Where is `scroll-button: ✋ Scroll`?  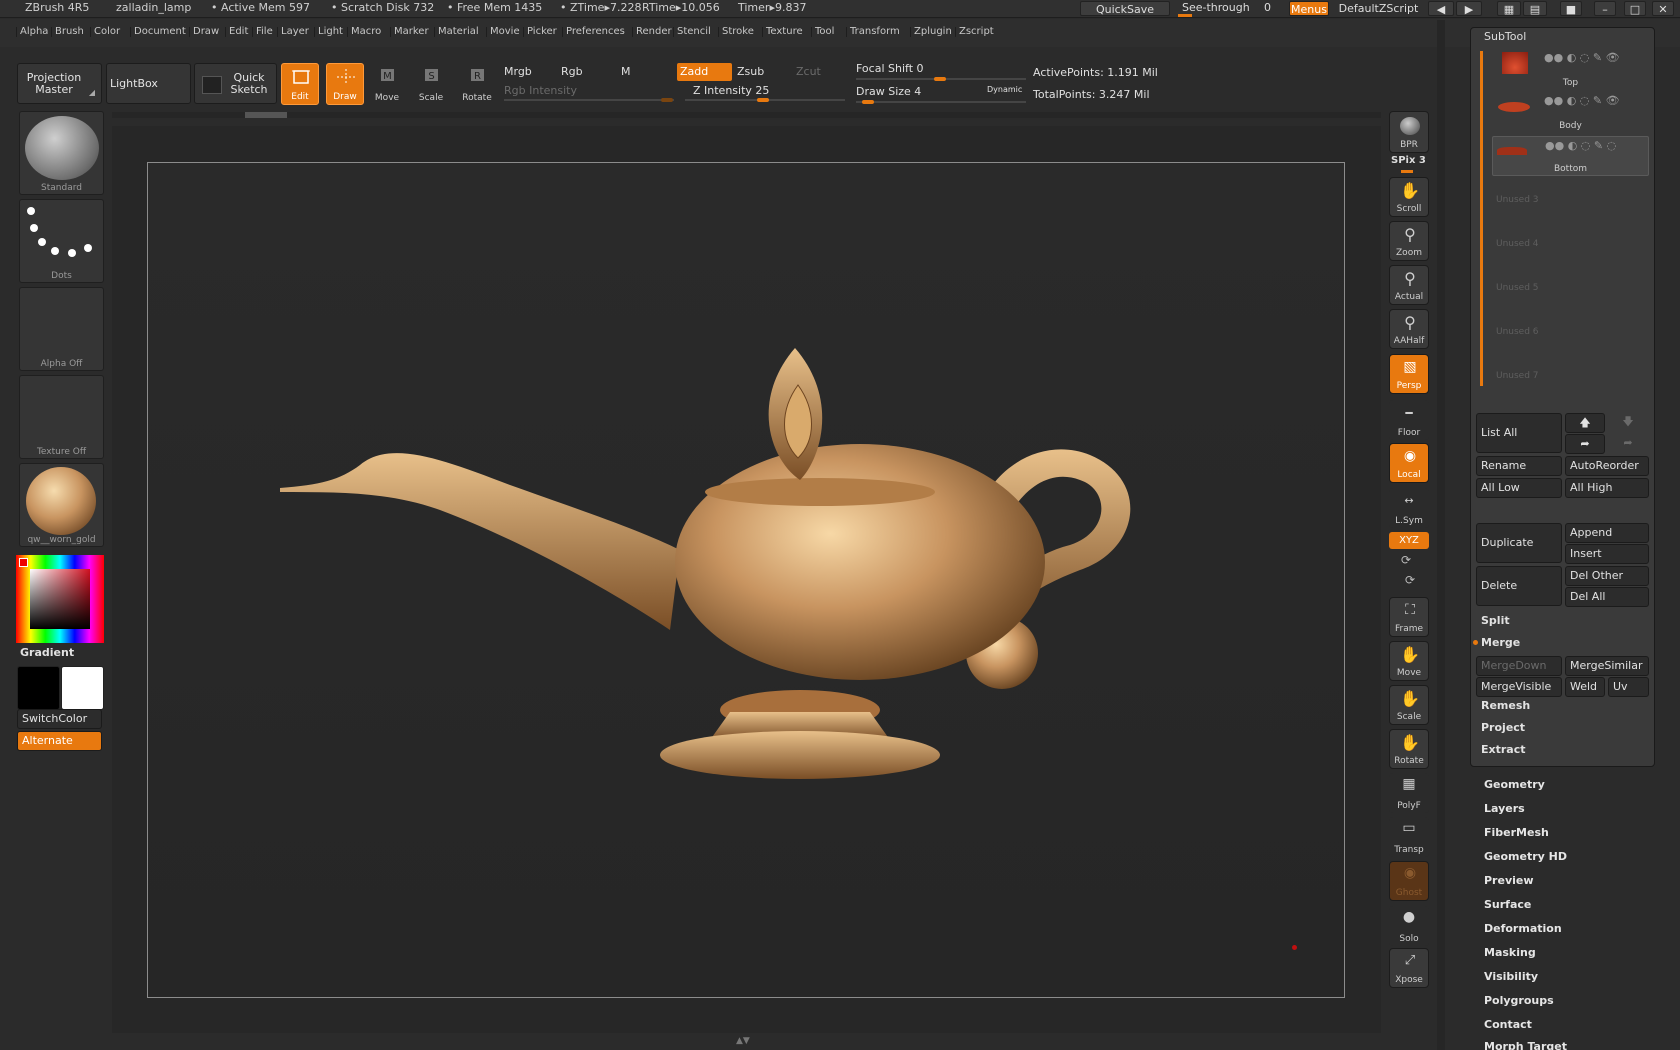 scroll-button: ✋ Scroll is located at coordinates (1409, 197).